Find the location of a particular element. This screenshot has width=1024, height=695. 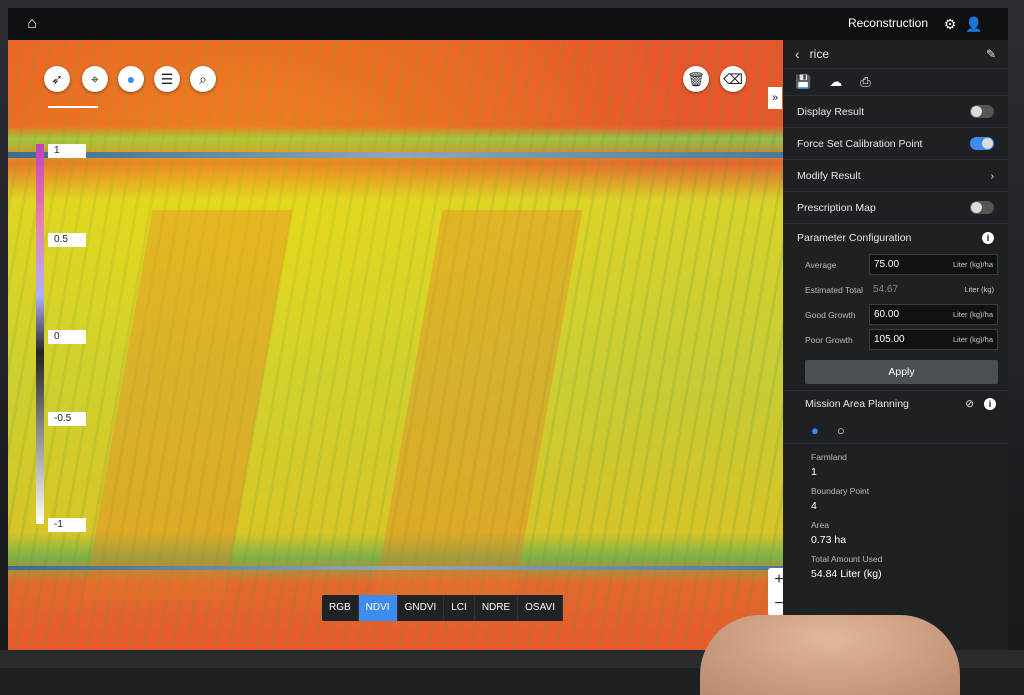

mission-area-planning-row: Mission Area Planning ⊘ i is located at coordinates (895, 403).